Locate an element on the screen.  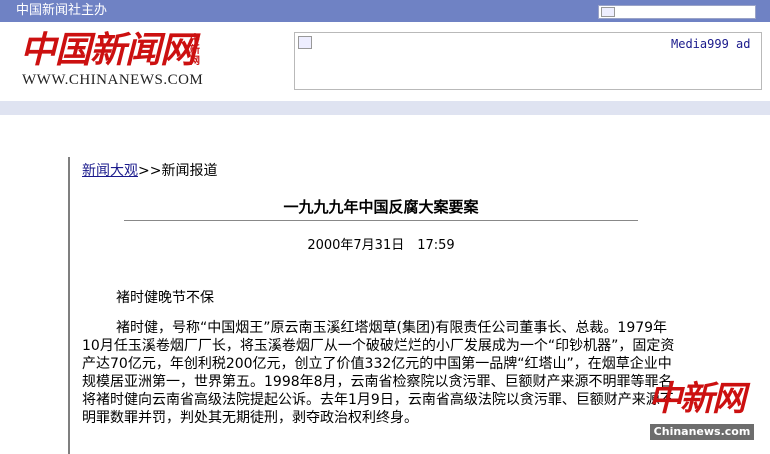
content-left-border is located at coordinates (69, 305).